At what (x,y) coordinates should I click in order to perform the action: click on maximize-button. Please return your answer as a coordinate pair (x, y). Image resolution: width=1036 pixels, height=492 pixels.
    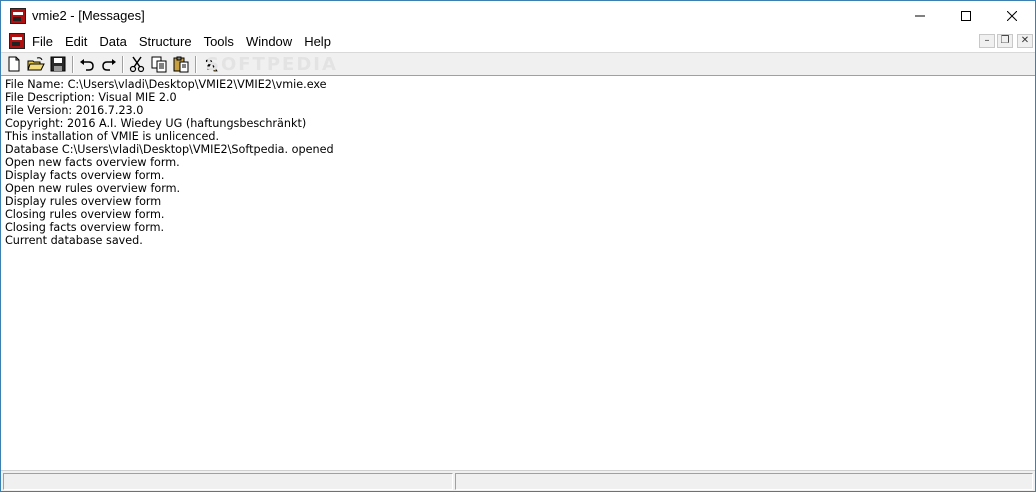
    Looking at the image, I should click on (966, 16).